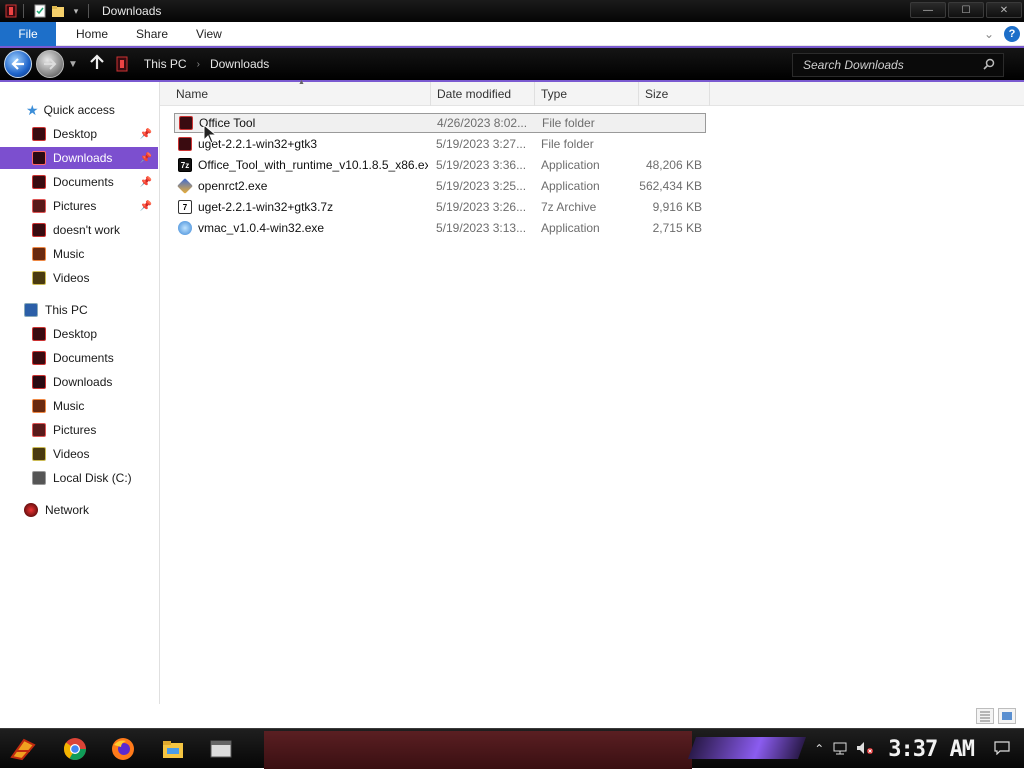  I want to click on nav-label: Network, so click(67, 510).